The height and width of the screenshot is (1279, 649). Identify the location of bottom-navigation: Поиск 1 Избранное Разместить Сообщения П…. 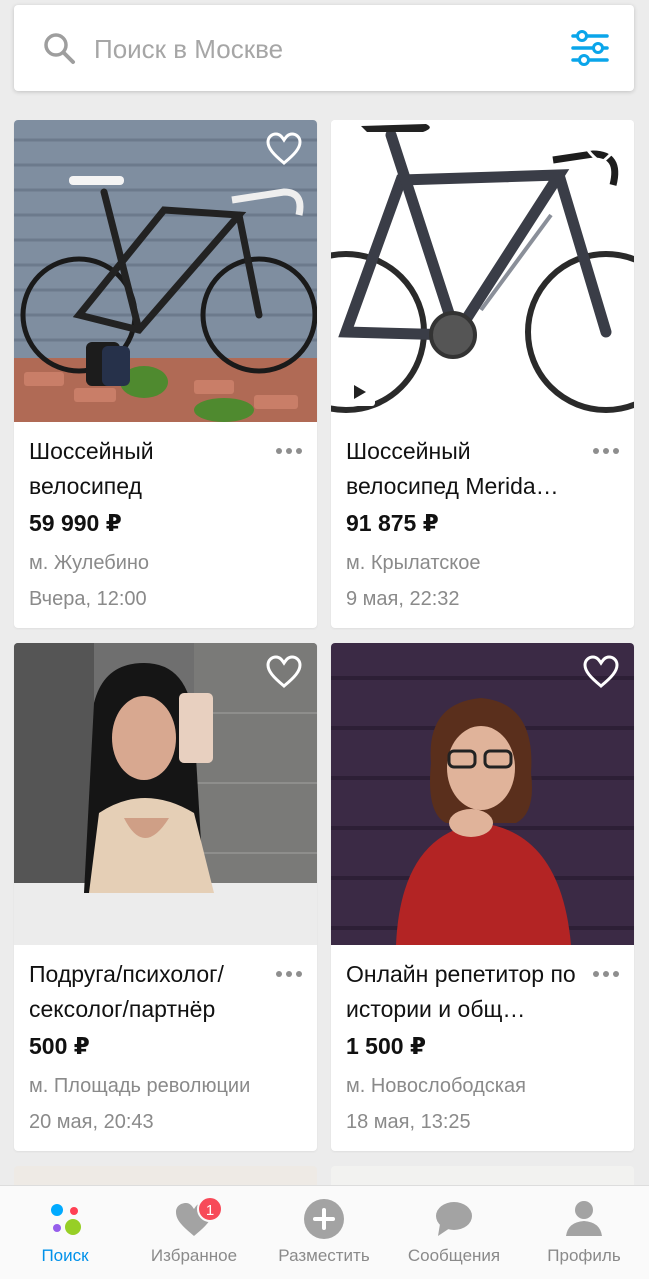
(324, 1232).